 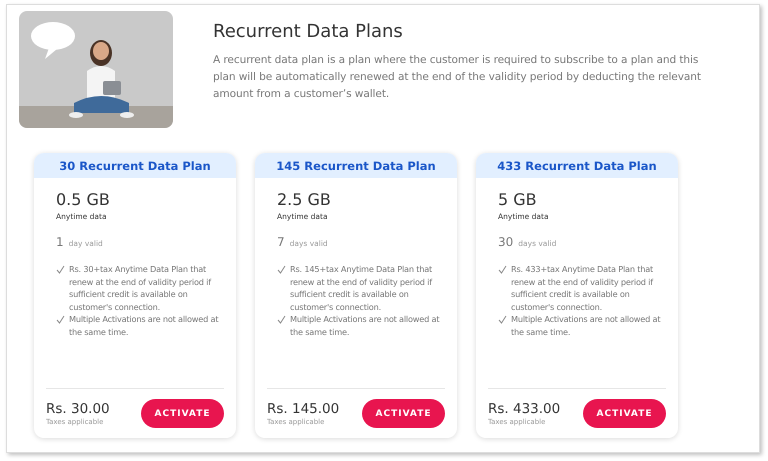 What do you see at coordinates (356, 165) in the screenshot?
I see `plan-title: 145 Recurrent Data Plan` at bounding box center [356, 165].